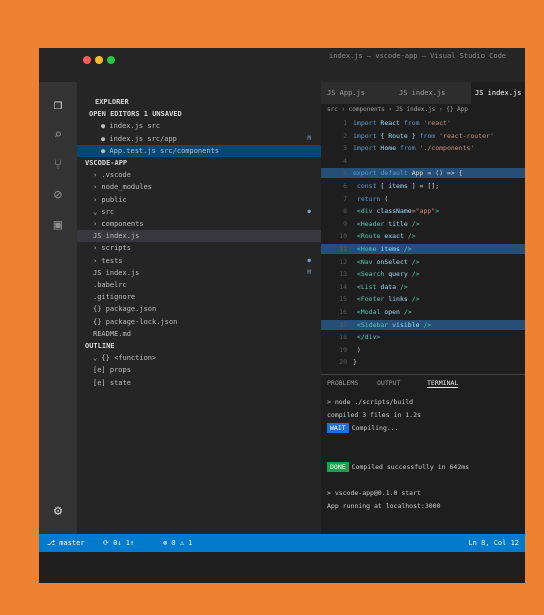 This screenshot has height=615, width=544. Describe the element at coordinates (199, 248) in the screenshot. I see `tree-item: › scripts` at that location.